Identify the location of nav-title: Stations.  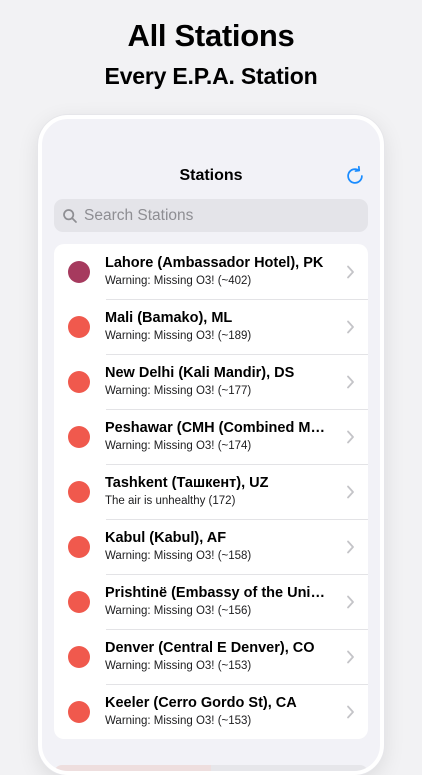
(211, 175).